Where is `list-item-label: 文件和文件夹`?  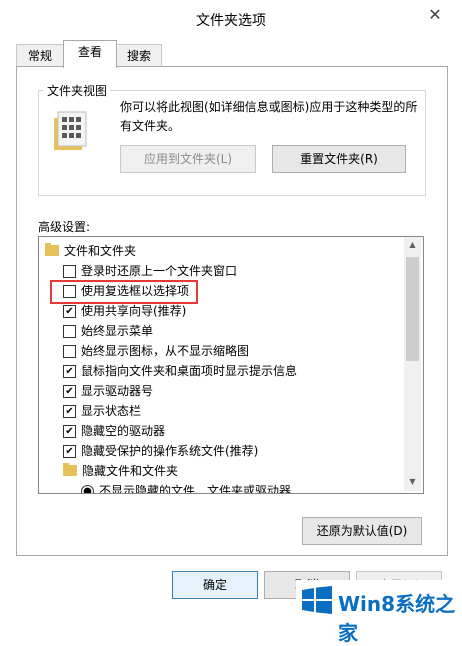 list-item-label: 文件和文件夹 is located at coordinates (100, 251).